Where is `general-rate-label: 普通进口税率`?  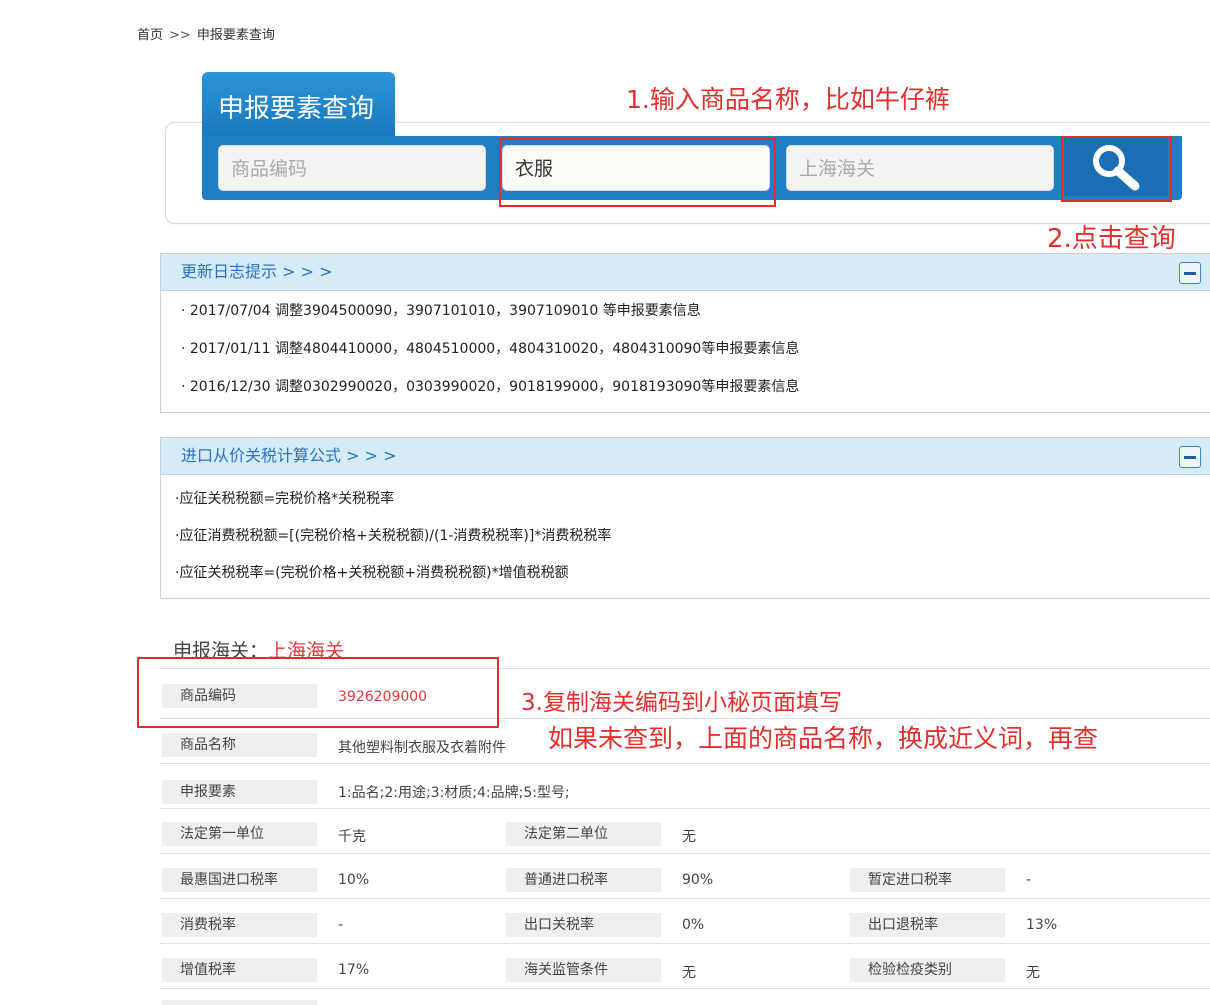
general-rate-label: 普通进口税率 is located at coordinates (583, 880).